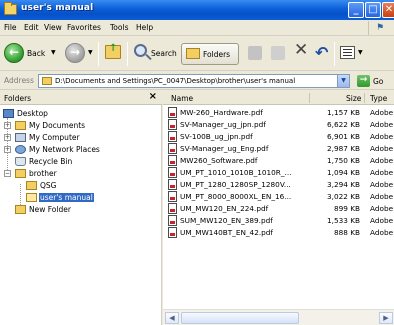 This screenshot has height=325, width=394. I want to click on file-name: UM_MW120_EN_224.pdf, so click(224, 208).